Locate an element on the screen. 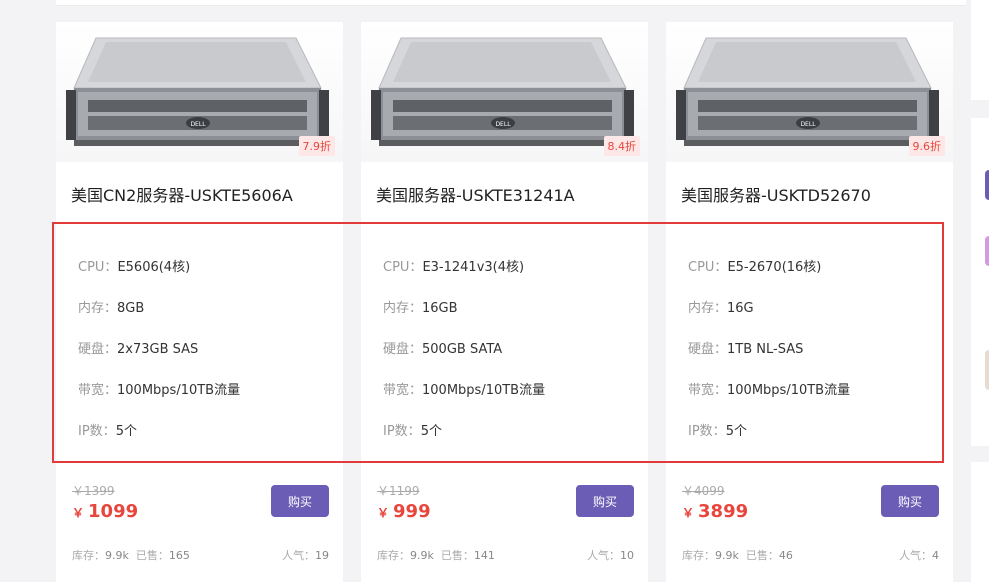  popularity: 人气：10 is located at coordinates (610, 555).